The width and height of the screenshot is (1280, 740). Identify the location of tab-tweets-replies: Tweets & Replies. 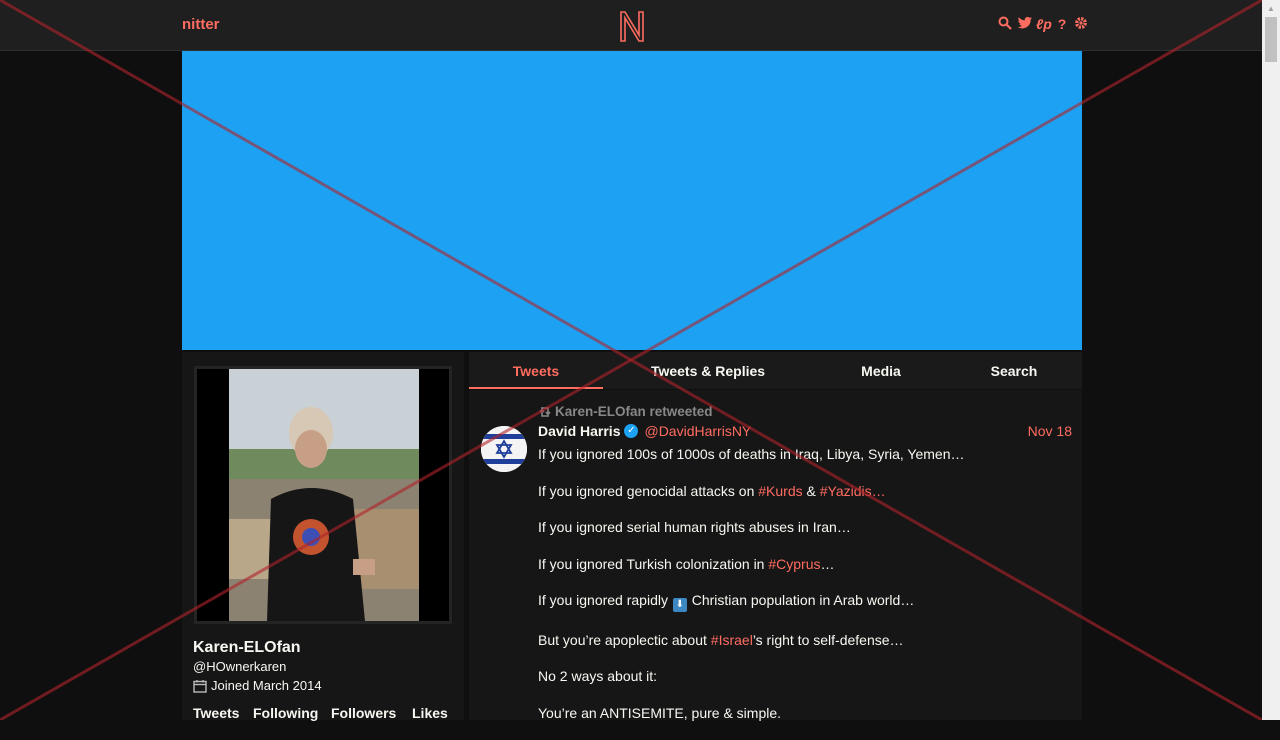
(708, 370).